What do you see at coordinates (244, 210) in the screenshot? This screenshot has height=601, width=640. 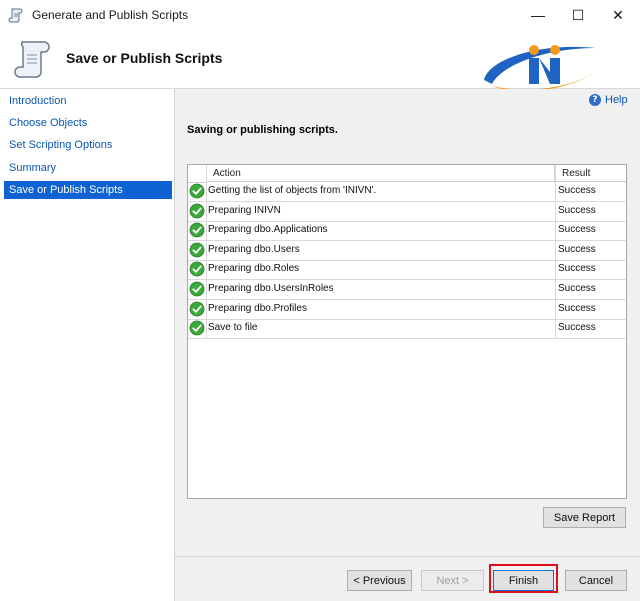 I see `row-action: Preparing INIVN` at bounding box center [244, 210].